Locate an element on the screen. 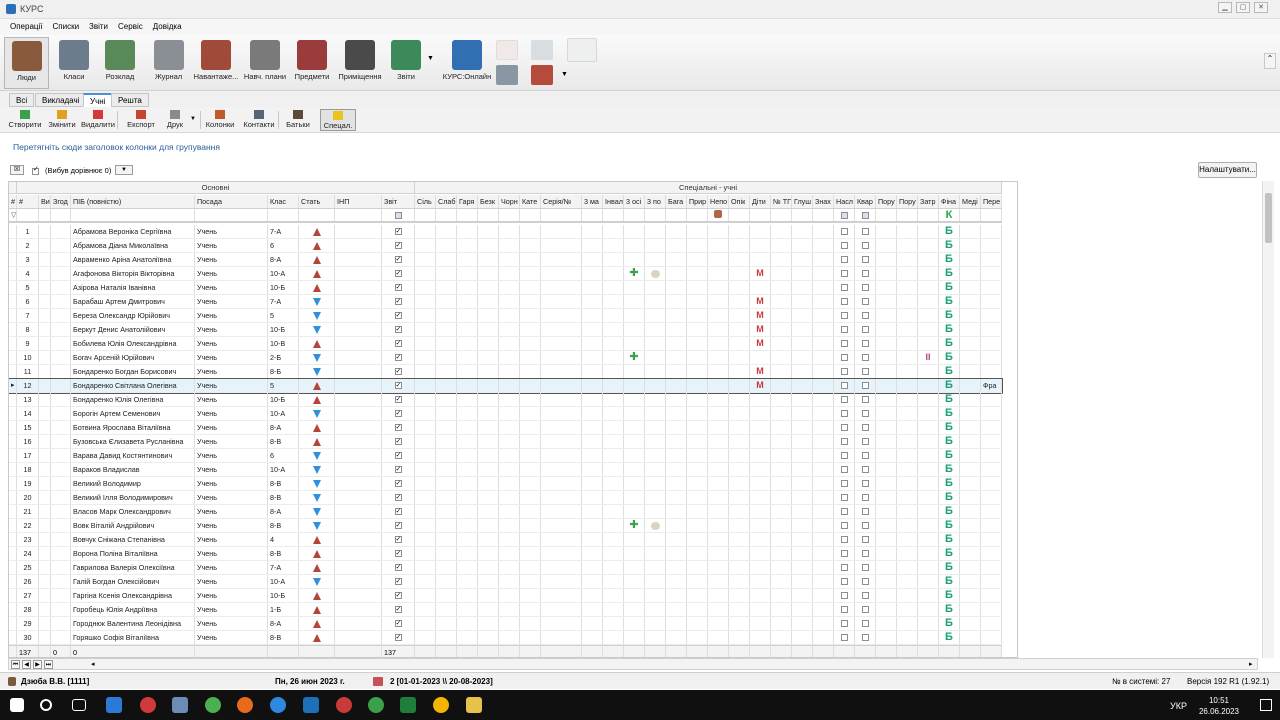 Image resolution: width=1280 pixels, height=720 pixels. table-row: 20Великий Ілля ВолодимировичУчень8-ВБ is located at coordinates (505, 498).